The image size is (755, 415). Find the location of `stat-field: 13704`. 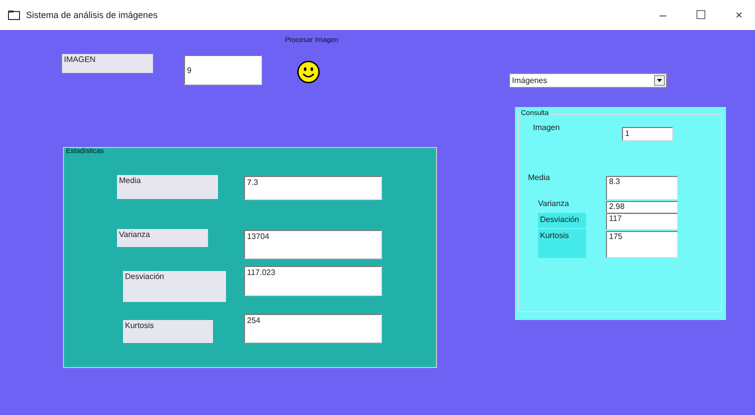

stat-field: 13704 is located at coordinates (313, 244).